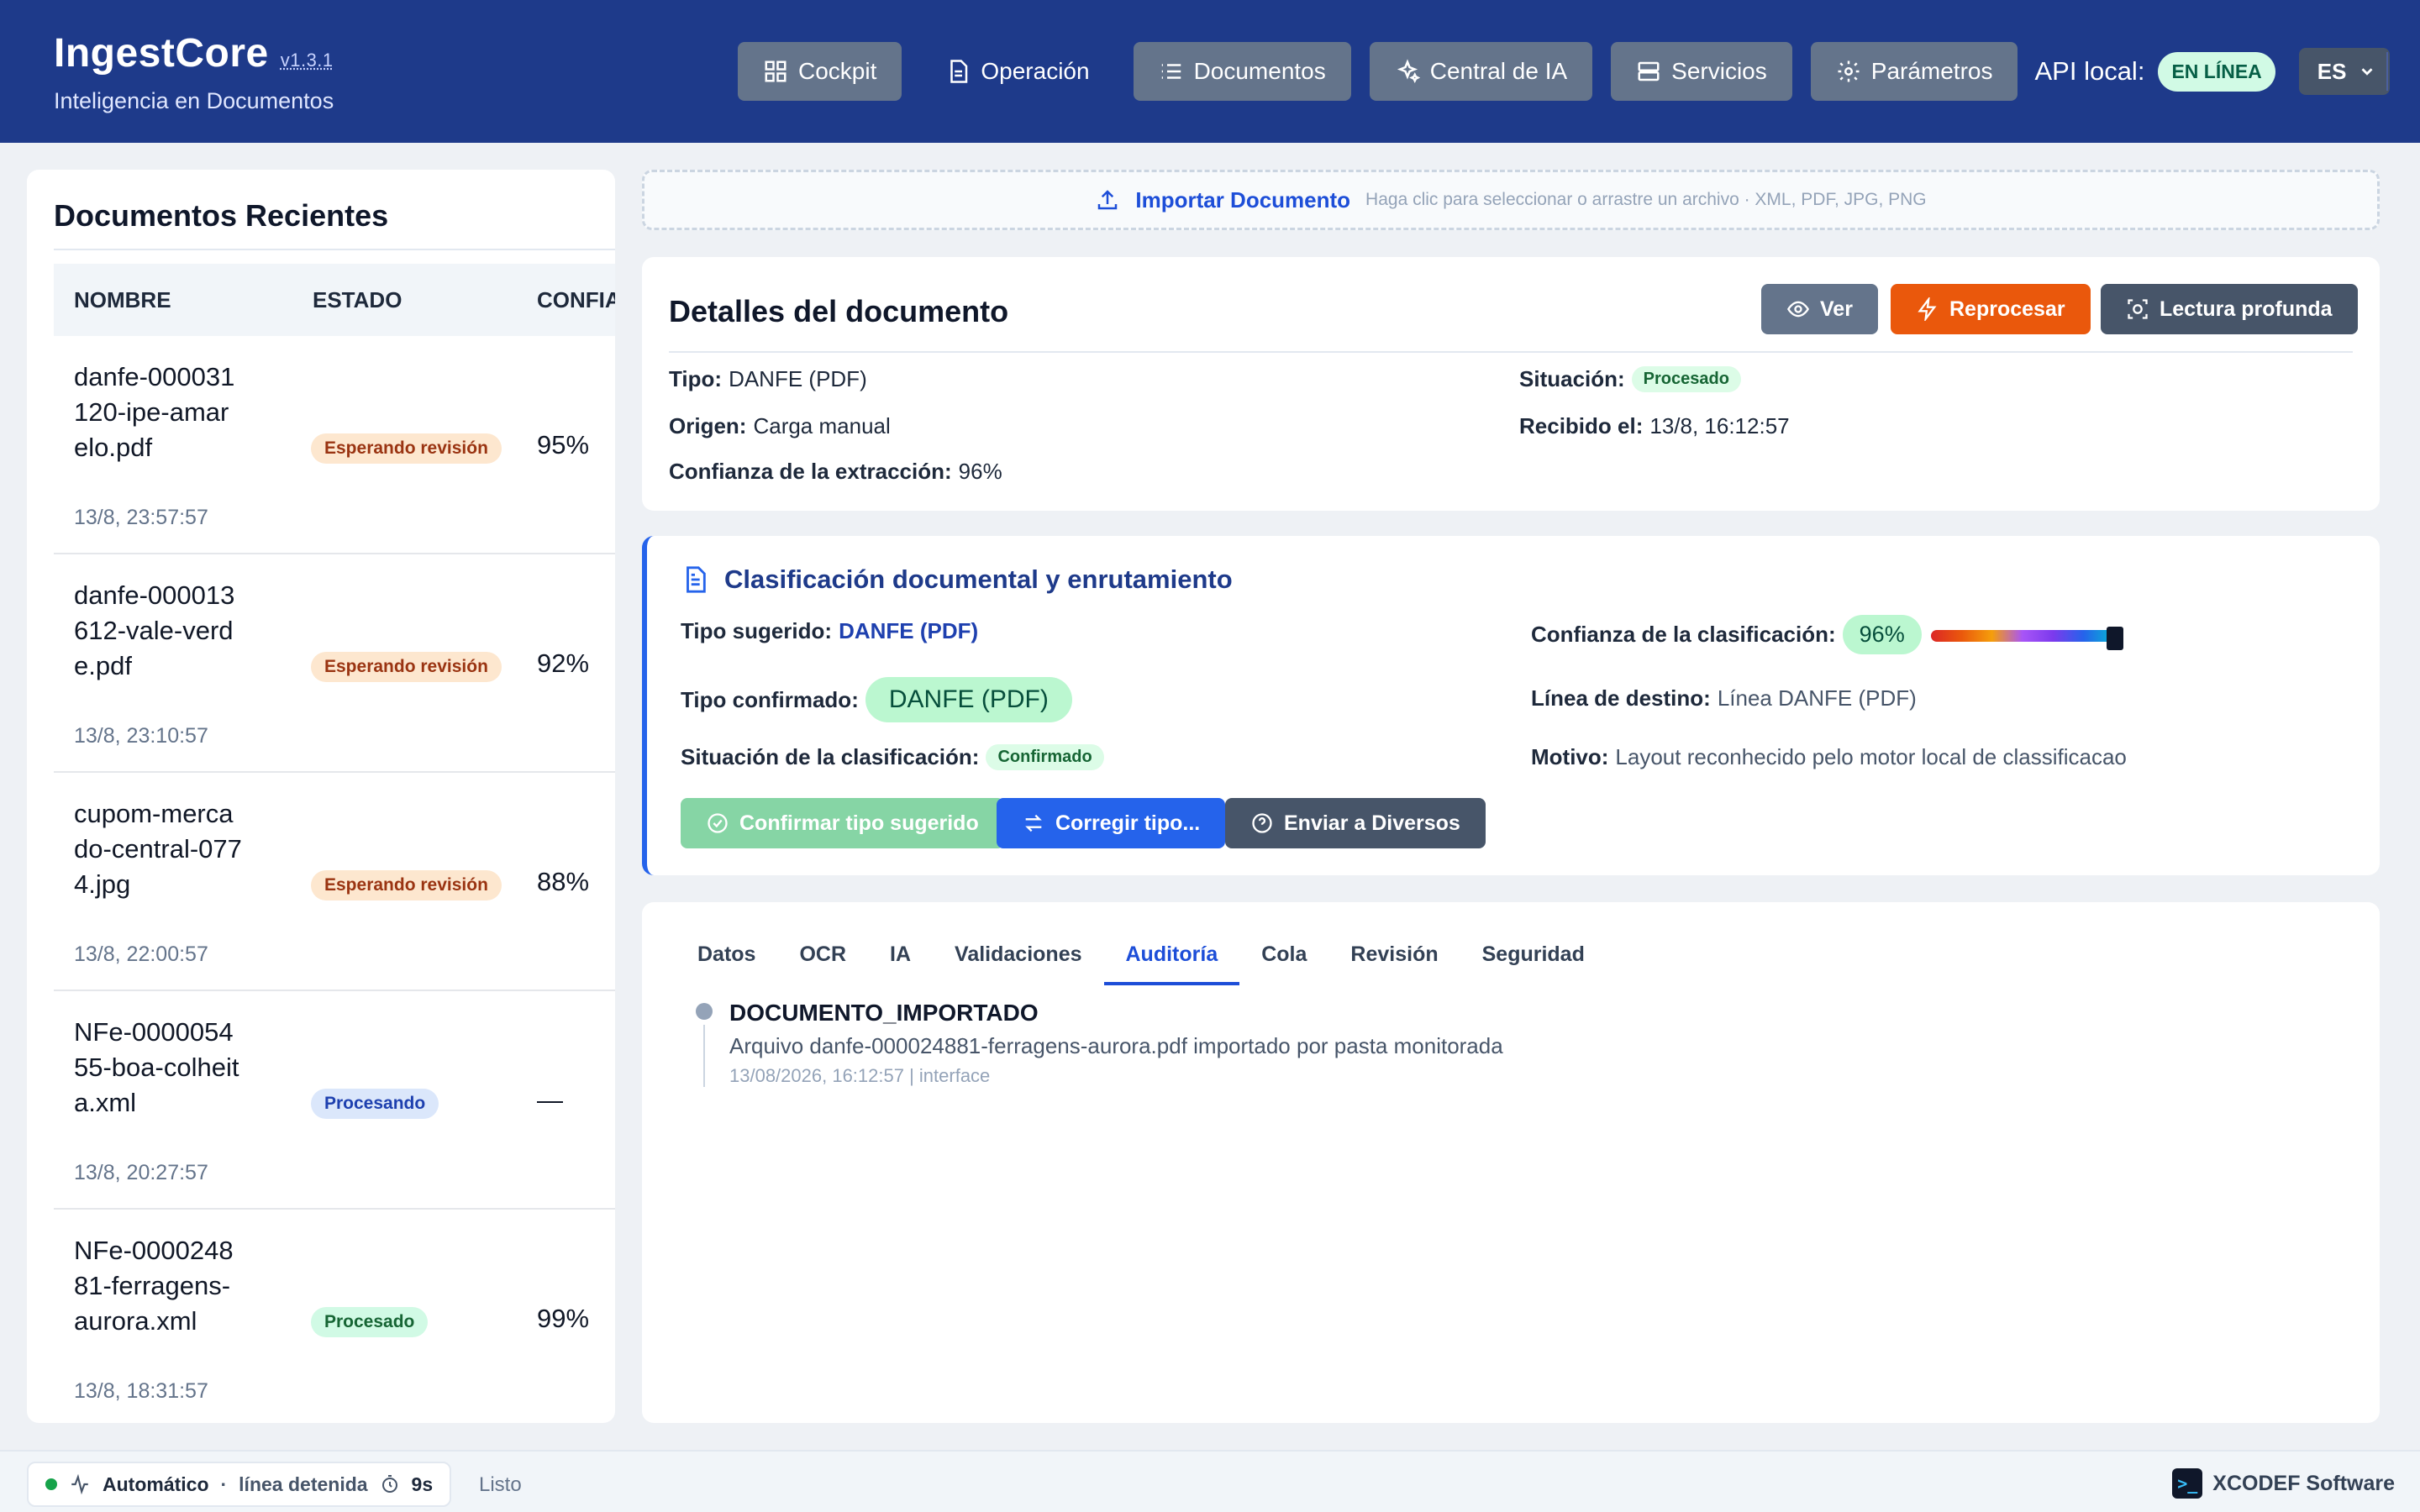 The image size is (2420, 1512). What do you see at coordinates (156, 1484) in the screenshot?
I see `automation-mode: Automático` at bounding box center [156, 1484].